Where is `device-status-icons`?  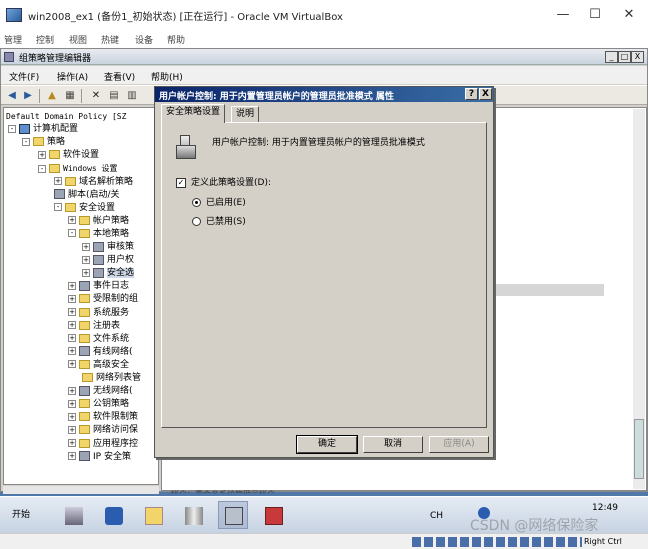 device-status-icons is located at coordinates (497, 542).